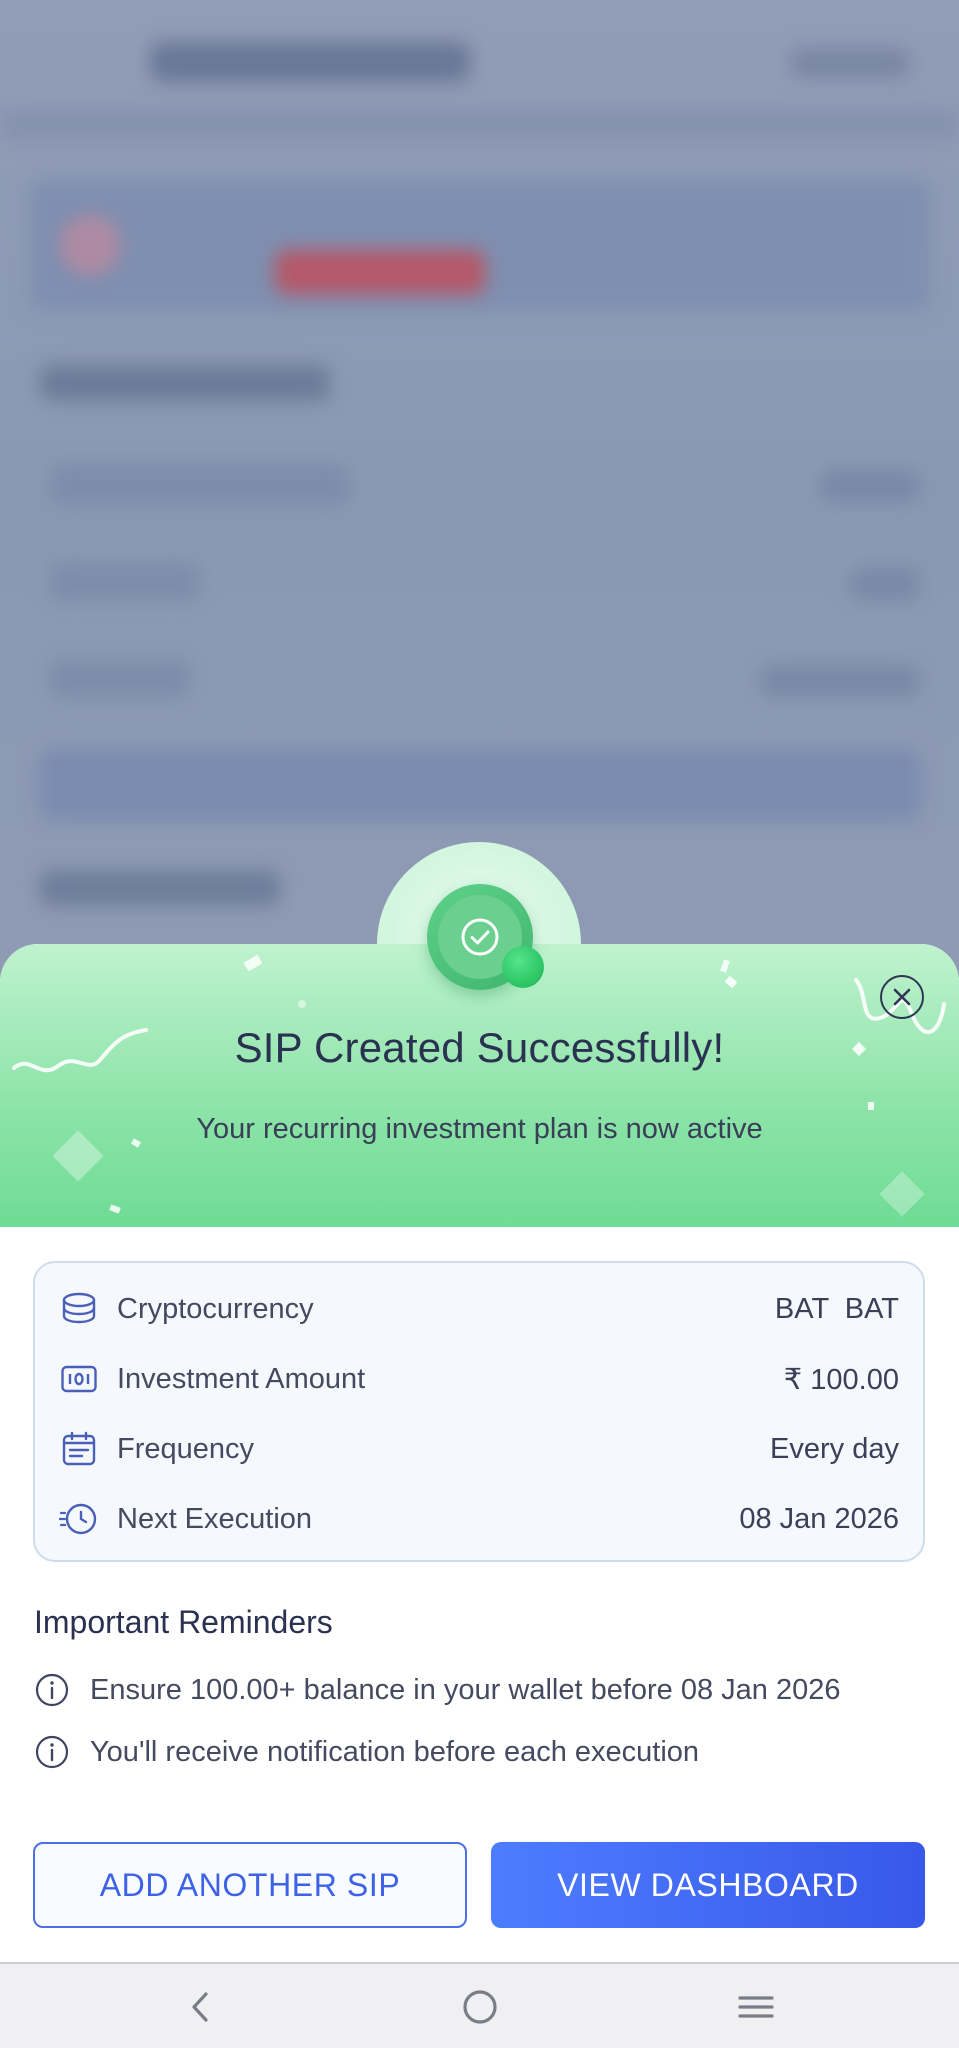  I want to click on detail-label: Frequency, so click(186, 1448).